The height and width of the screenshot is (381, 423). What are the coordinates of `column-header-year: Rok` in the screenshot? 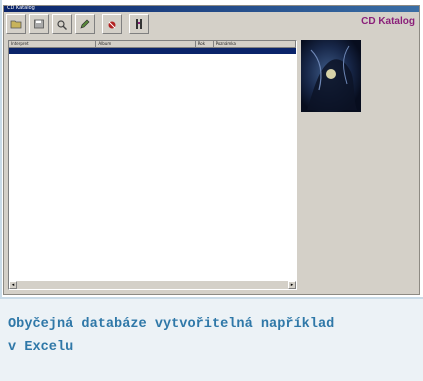 It's located at (205, 44).